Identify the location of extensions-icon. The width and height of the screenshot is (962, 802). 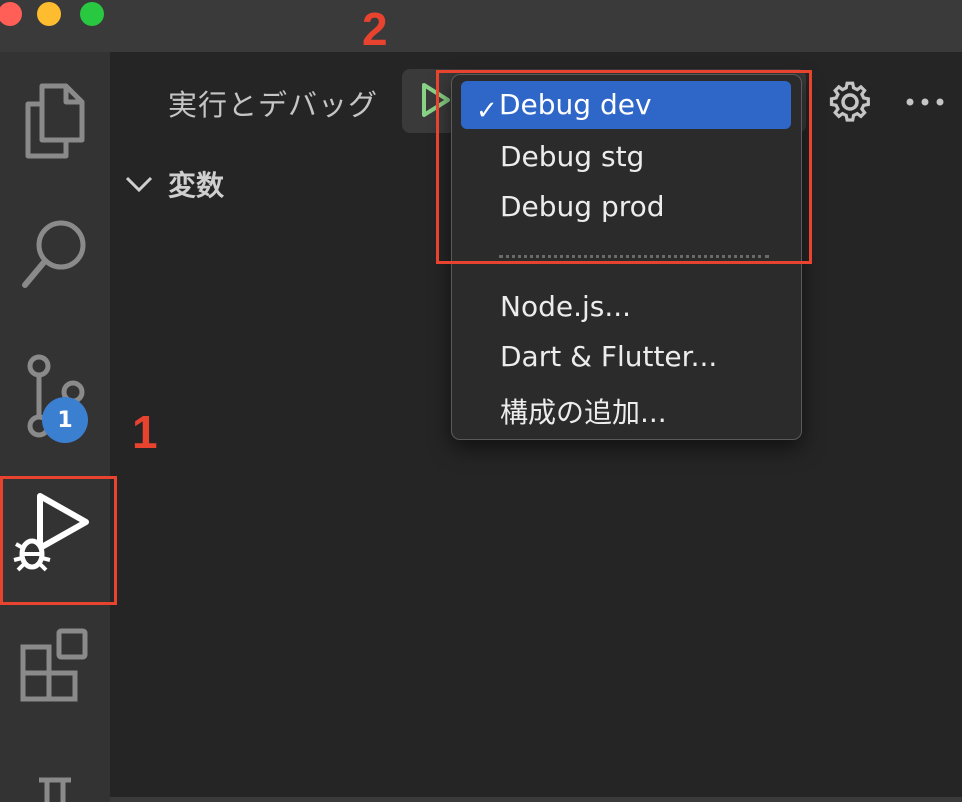
(54, 665).